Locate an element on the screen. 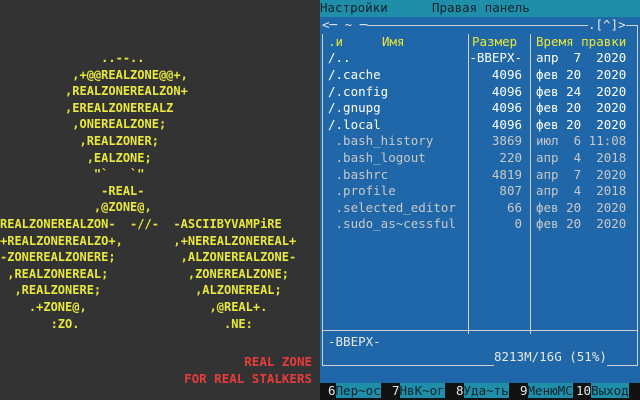 Image resolution: width=640 pixels, height=400 pixels. file-size: -ВВЕРХ- is located at coordinates (495, 58).